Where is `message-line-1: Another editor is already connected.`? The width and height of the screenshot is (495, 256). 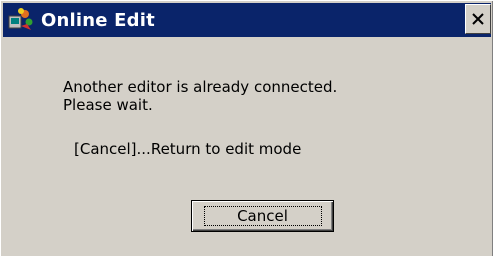 message-line-1: Another editor is already connected. is located at coordinates (200, 87).